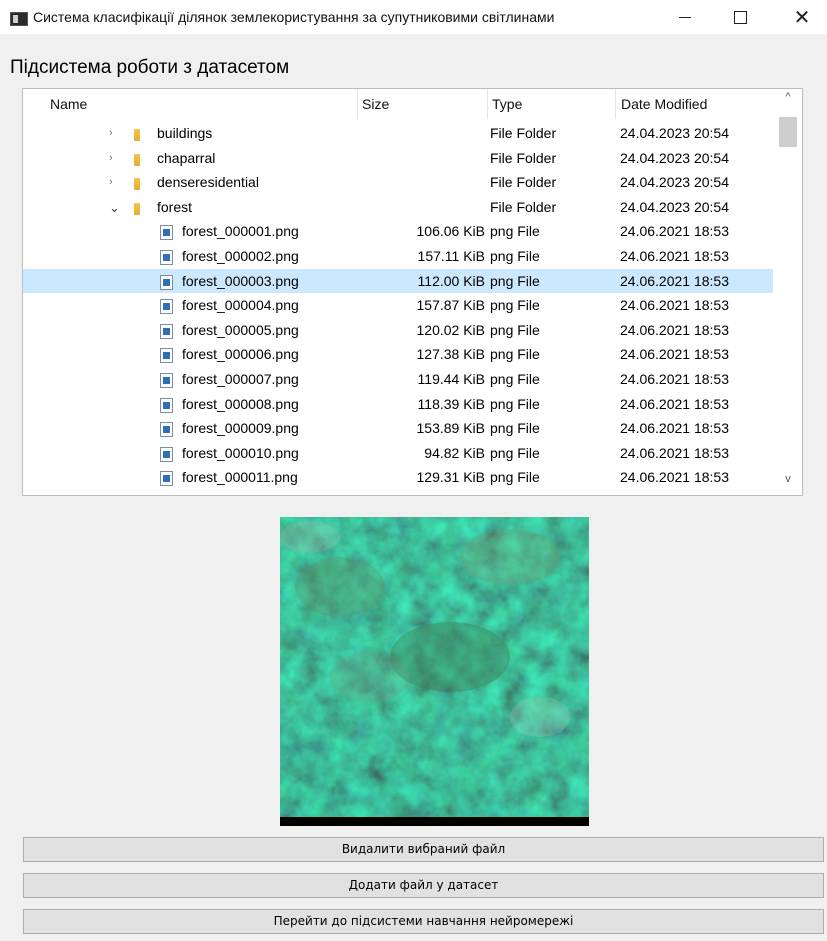 The width and height of the screenshot is (827, 941). What do you see at coordinates (175, 206) in the screenshot?
I see `row-name: forest` at bounding box center [175, 206].